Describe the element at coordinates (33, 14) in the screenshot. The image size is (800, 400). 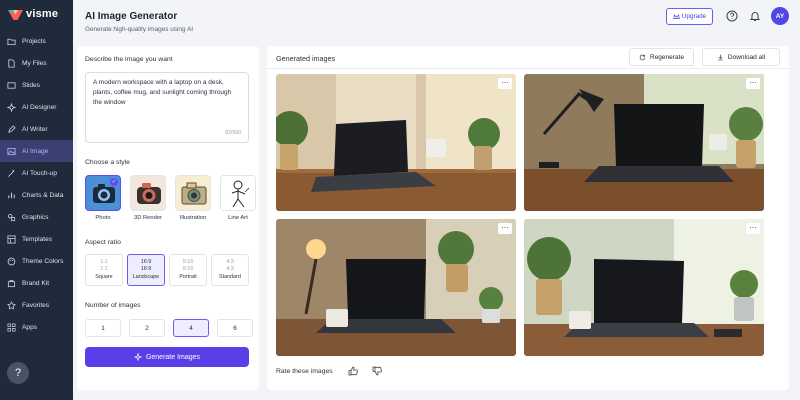
I see `logo: visme` at that location.